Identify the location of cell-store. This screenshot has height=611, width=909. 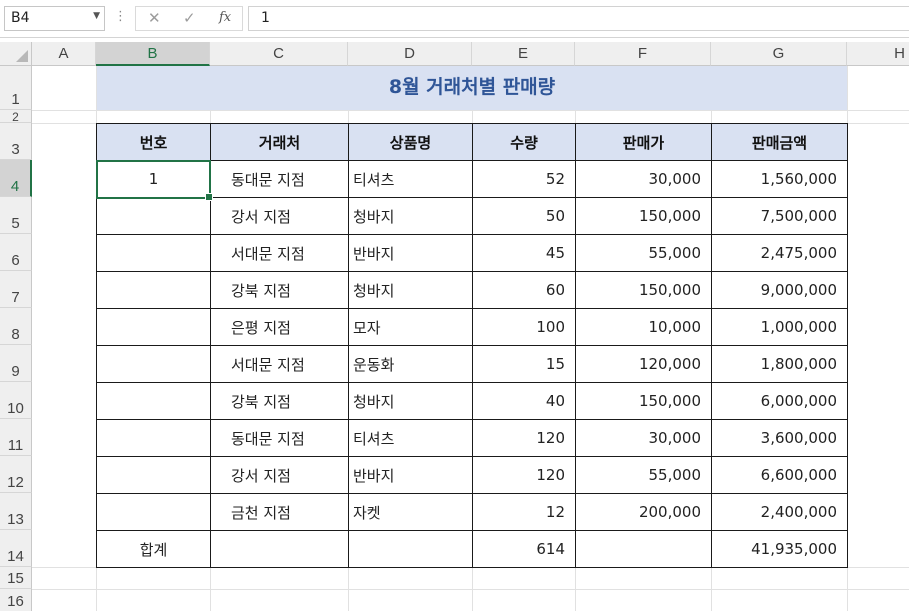
(279, 549).